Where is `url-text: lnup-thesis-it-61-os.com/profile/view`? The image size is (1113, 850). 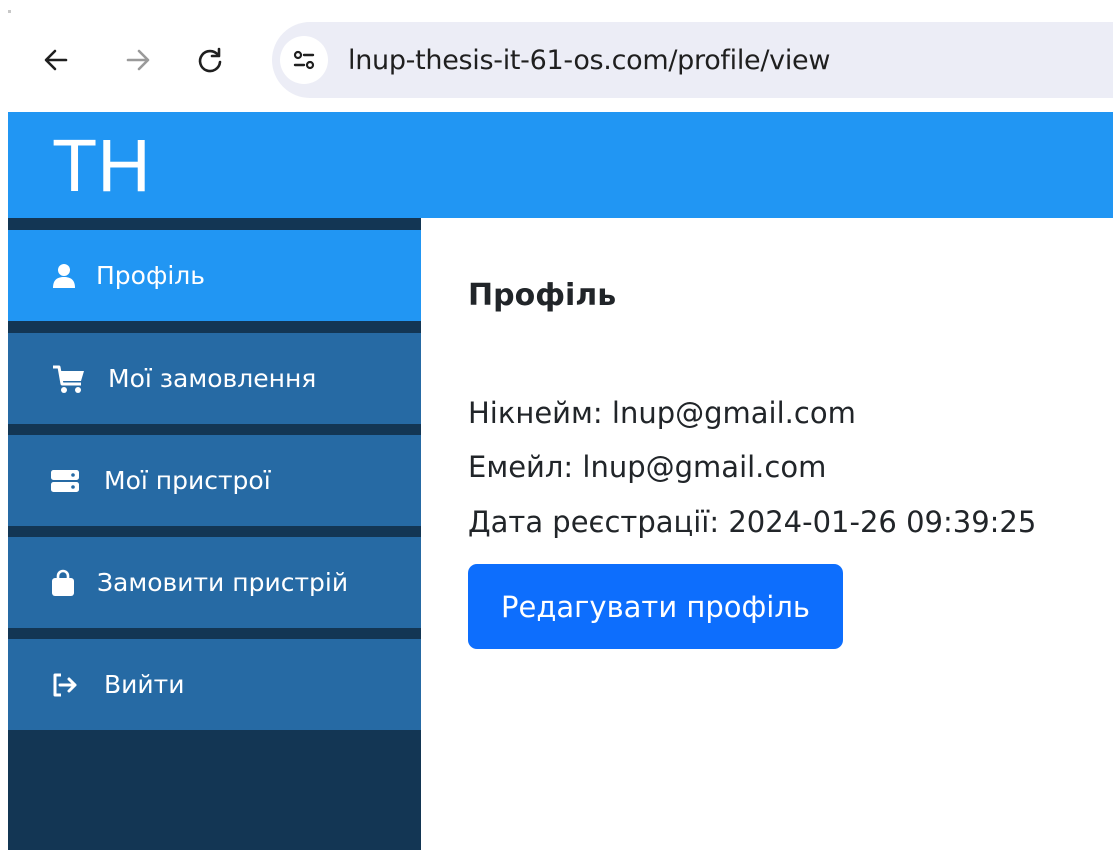
url-text: lnup-thesis-it-61-os.com/profile/view is located at coordinates (589, 60).